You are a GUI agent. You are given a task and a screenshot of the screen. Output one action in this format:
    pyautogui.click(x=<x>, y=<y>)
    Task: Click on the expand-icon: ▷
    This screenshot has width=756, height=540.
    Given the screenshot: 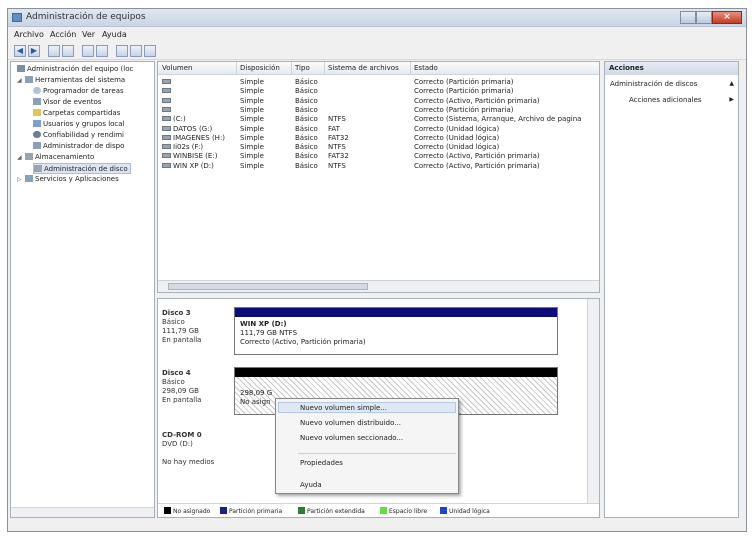 What is the action you would take?
    pyautogui.click(x=19, y=179)
    